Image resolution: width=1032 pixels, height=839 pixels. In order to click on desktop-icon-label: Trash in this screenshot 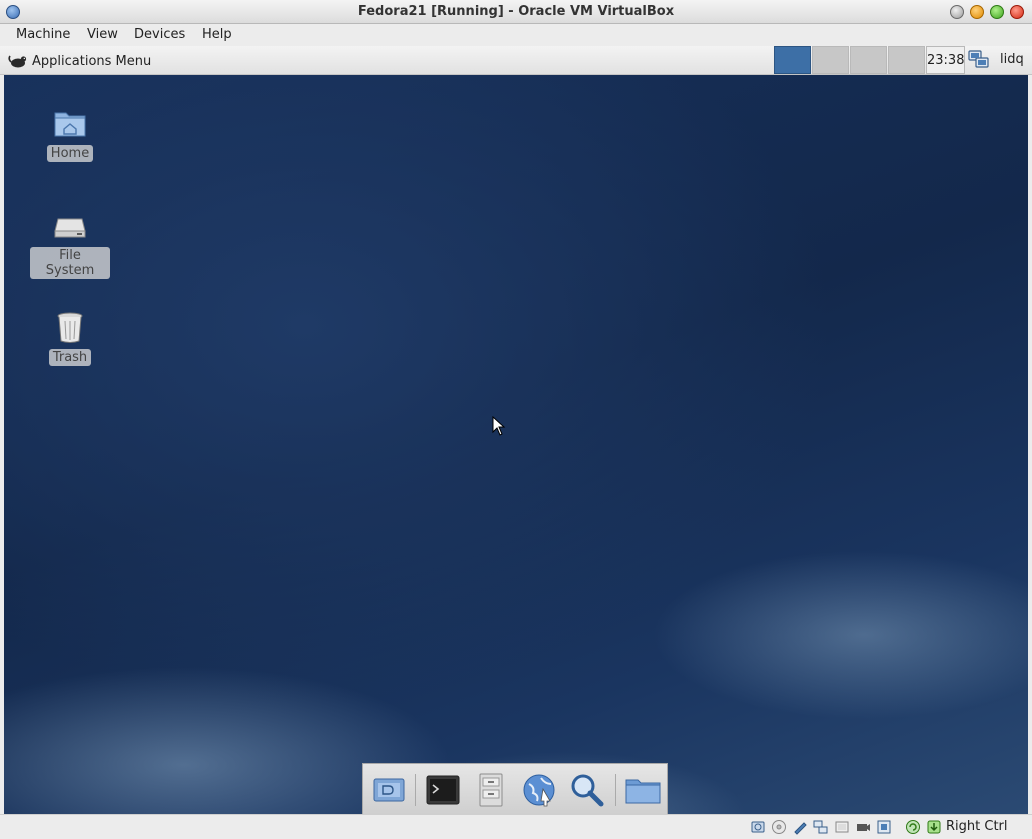, I will do `click(70, 357)`.